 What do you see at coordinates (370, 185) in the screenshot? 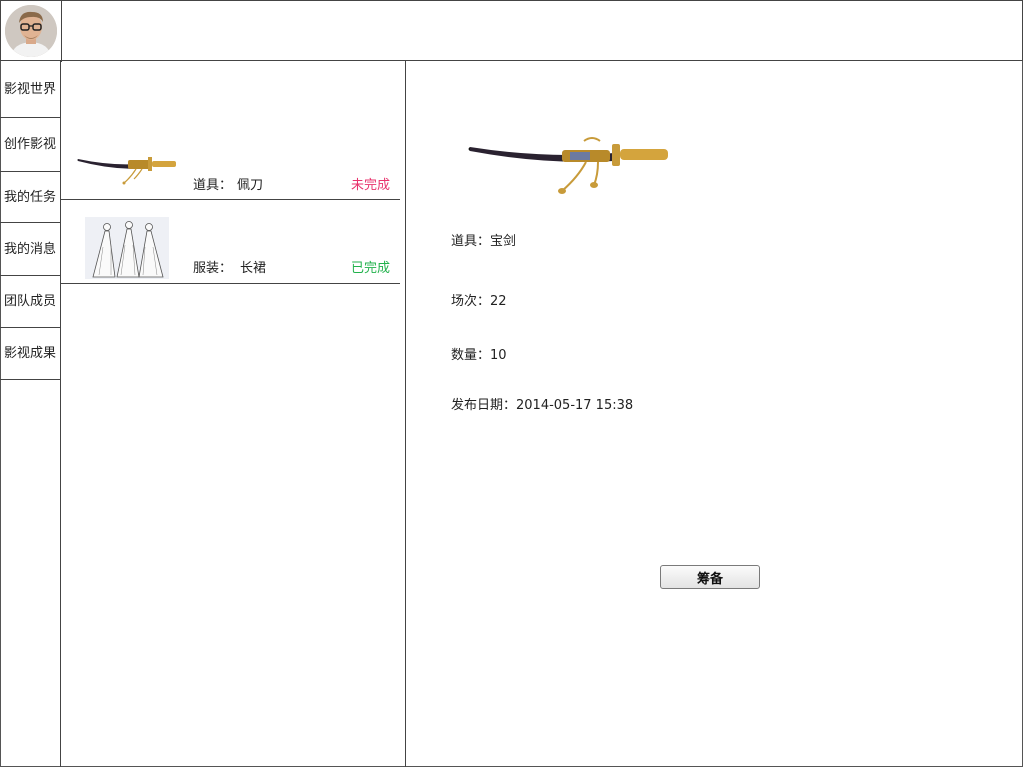
I see `status-badge: 未完成` at bounding box center [370, 185].